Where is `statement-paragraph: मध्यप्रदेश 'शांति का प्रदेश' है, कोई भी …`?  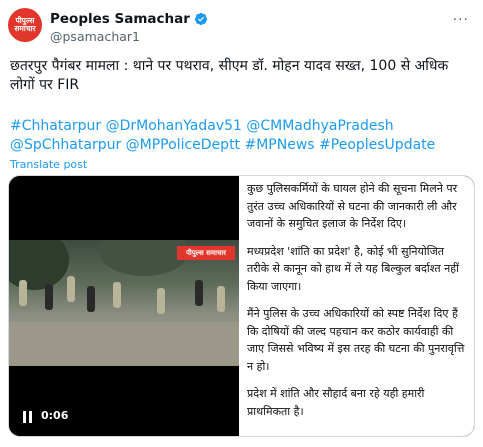
statement-paragraph: मध्यप्रदेश 'शांति का प्रदेश' है, कोई भी … is located at coordinates (353, 268).